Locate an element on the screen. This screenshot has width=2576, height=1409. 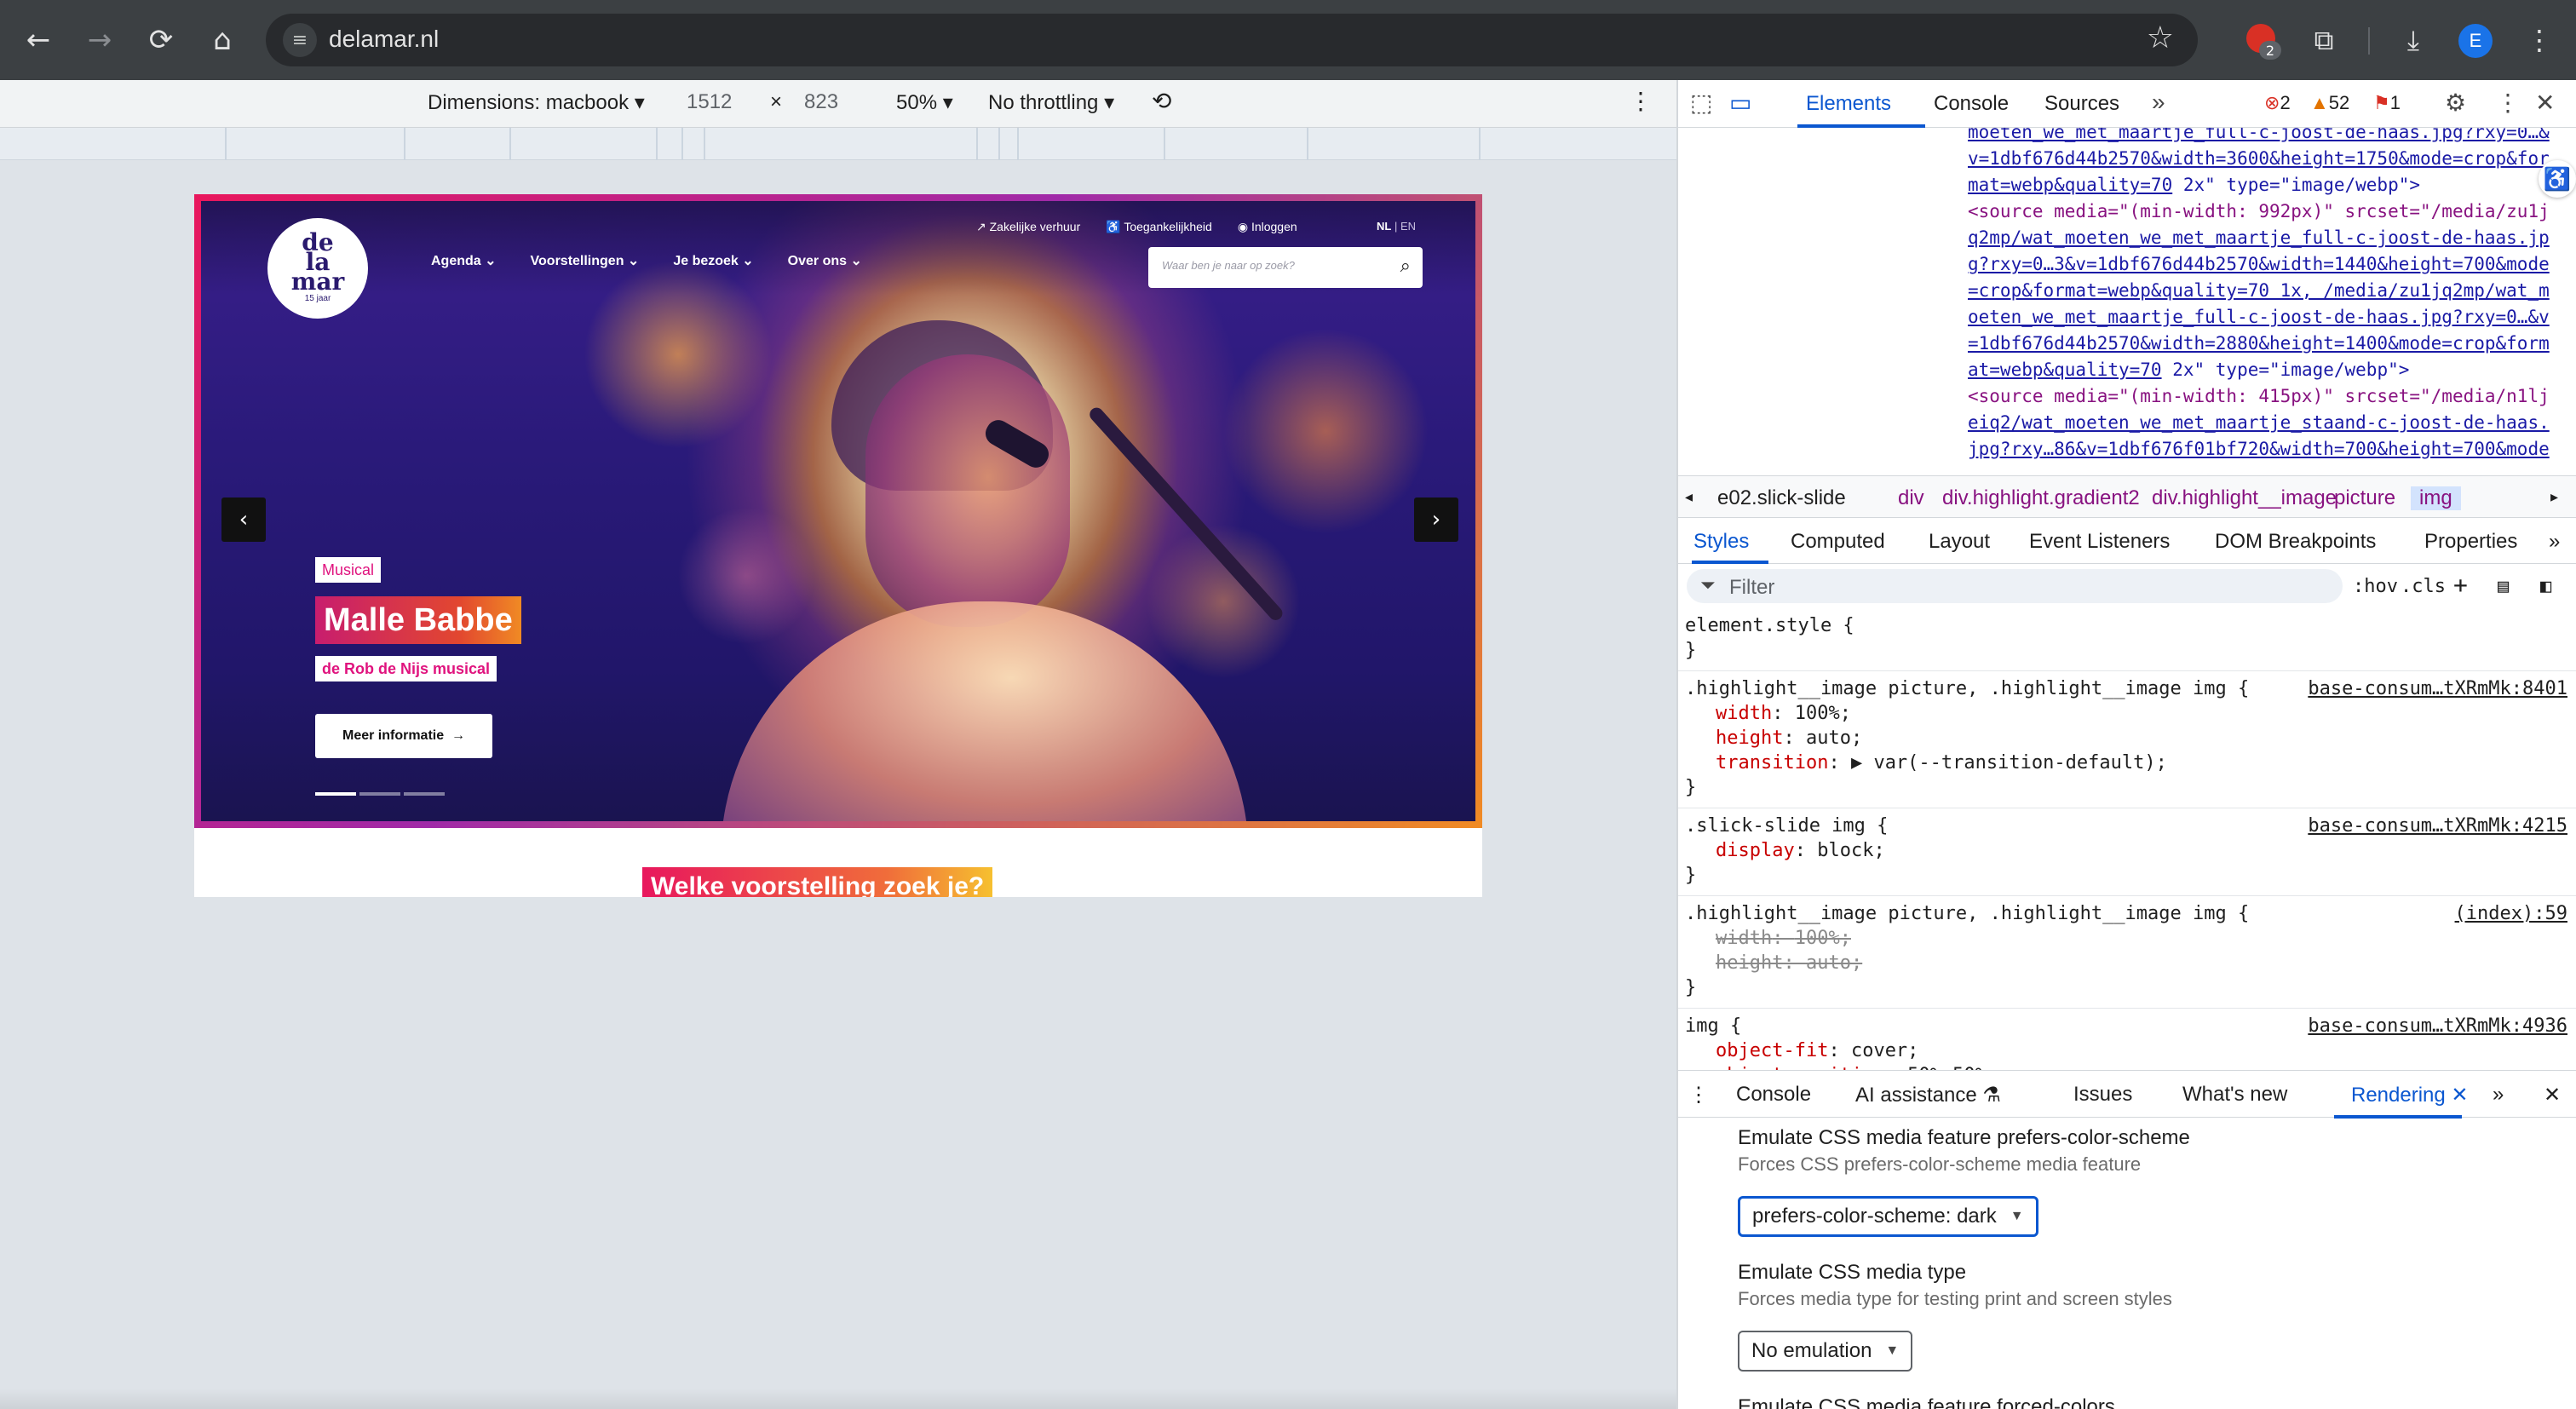
sidebar-toggle-icon: ◧ is located at coordinates (2546, 586).